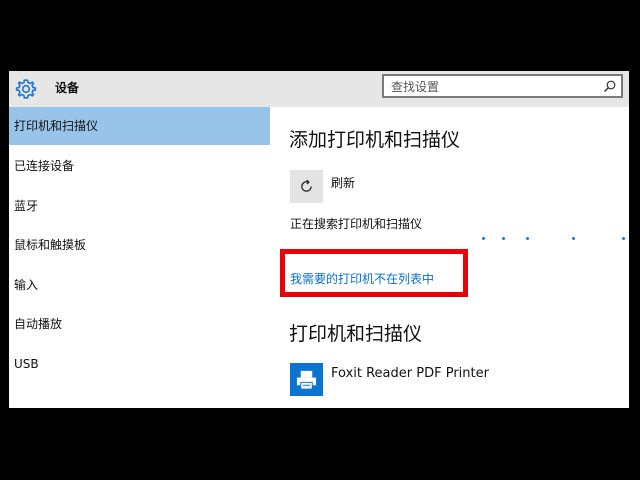 The height and width of the screenshot is (480, 640). What do you see at coordinates (56, 126) in the screenshot?
I see `sidebar-item-label: 打印机和扫描仪` at bounding box center [56, 126].